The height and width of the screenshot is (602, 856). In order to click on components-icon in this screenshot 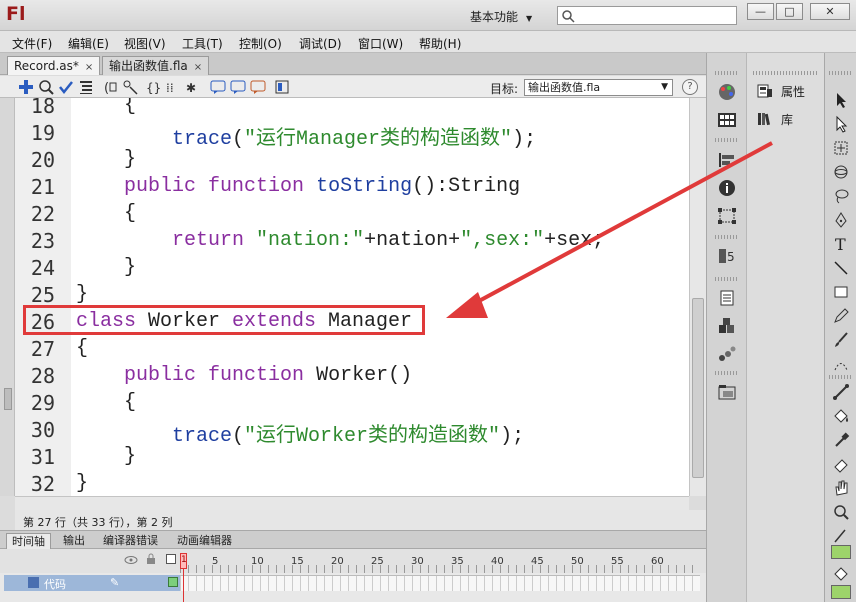, I will do `click(727, 326)`.